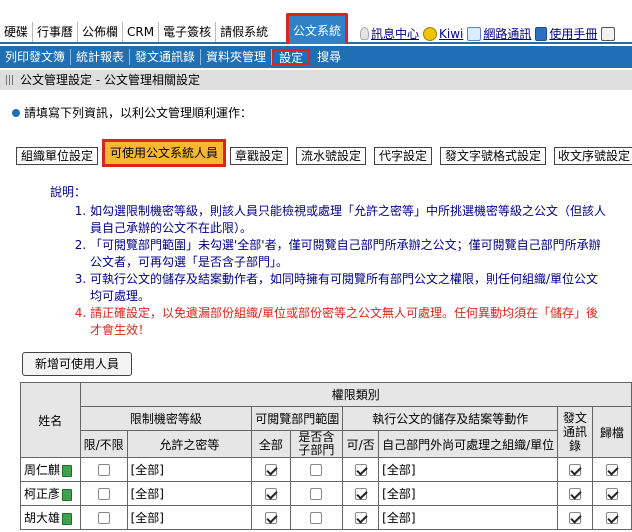  What do you see at coordinates (297, 418) in the screenshot?
I see `view-scope-header: 可閱覽部門範圍` at bounding box center [297, 418].